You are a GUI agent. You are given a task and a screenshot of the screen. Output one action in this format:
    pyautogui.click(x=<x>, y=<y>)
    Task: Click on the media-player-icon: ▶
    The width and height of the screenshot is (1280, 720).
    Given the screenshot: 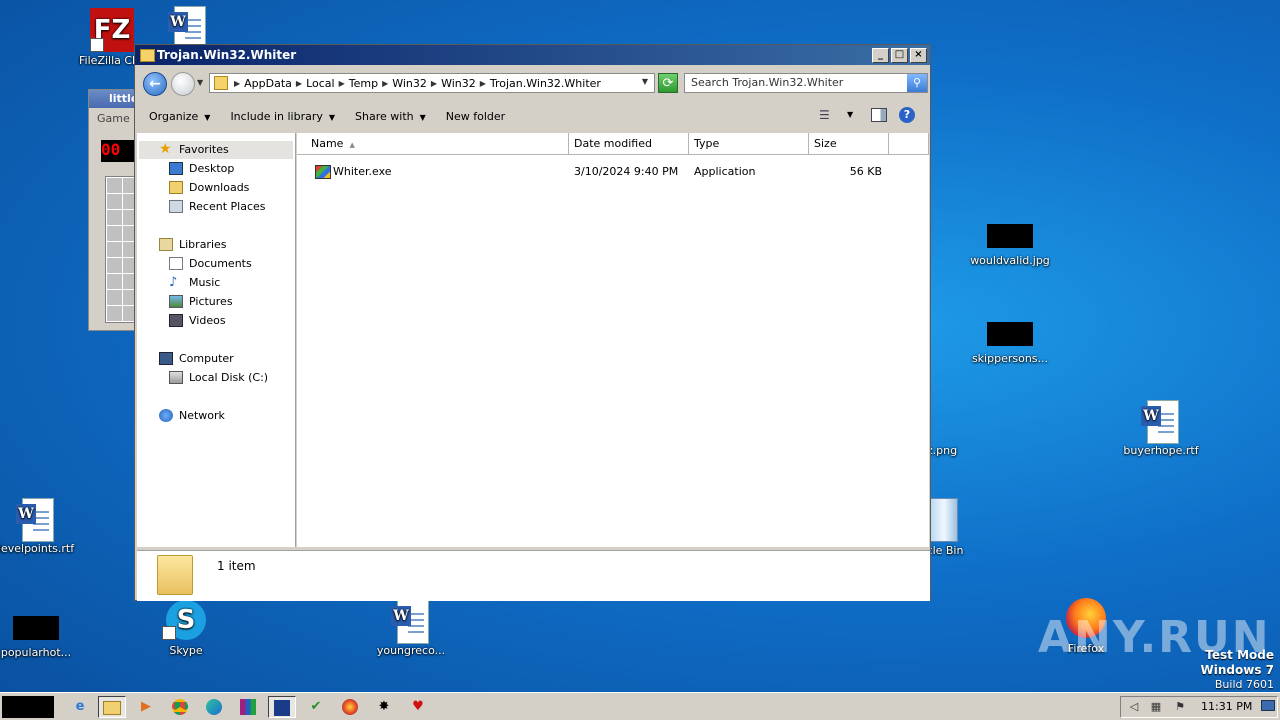 What is the action you would take?
    pyautogui.click(x=146, y=707)
    